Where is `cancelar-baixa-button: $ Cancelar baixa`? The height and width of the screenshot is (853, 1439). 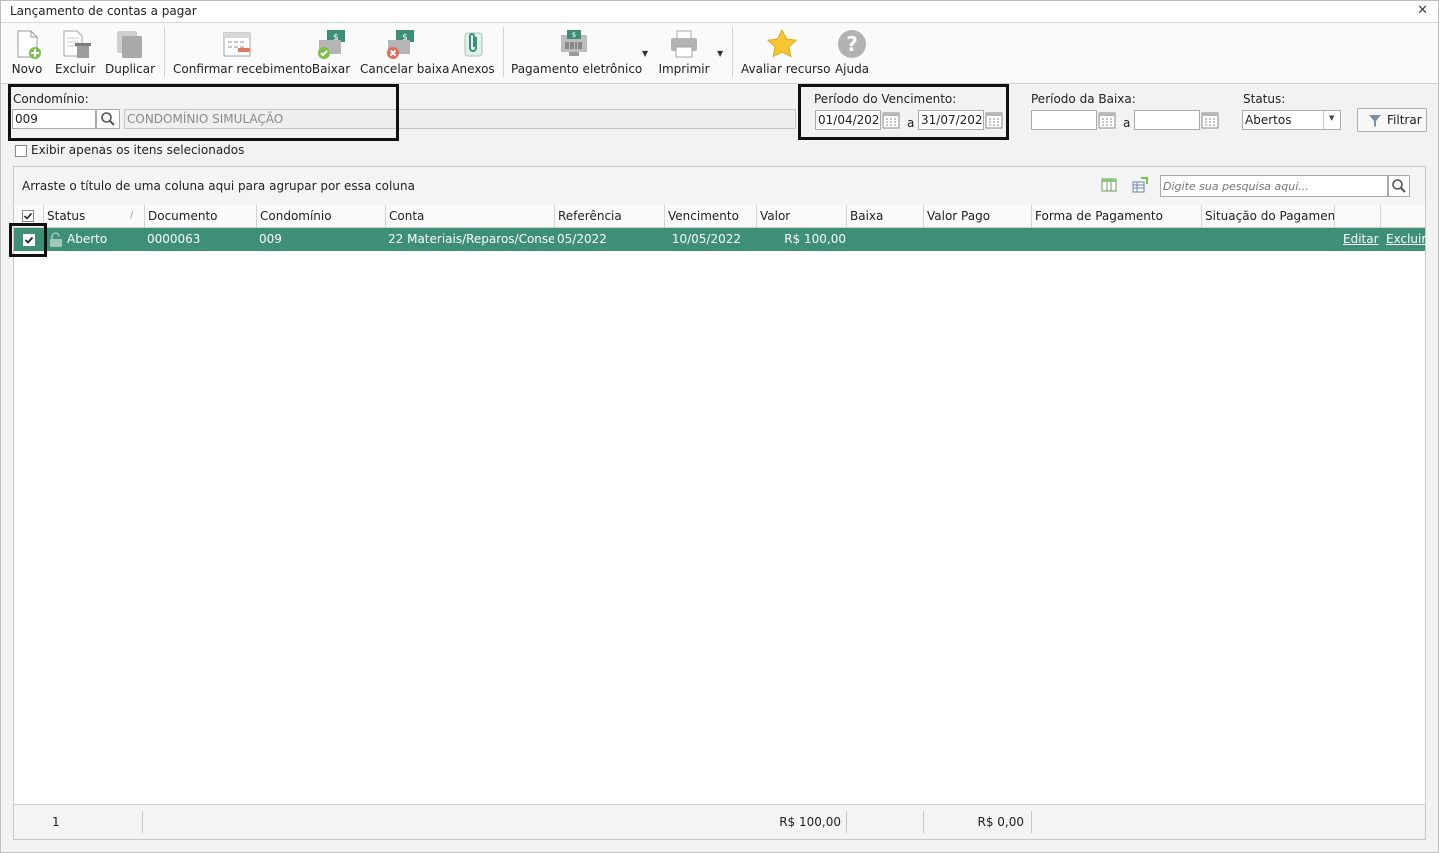 cancelar-baixa-button: $ Cancelar baixa is located at coordinates (405, 52).